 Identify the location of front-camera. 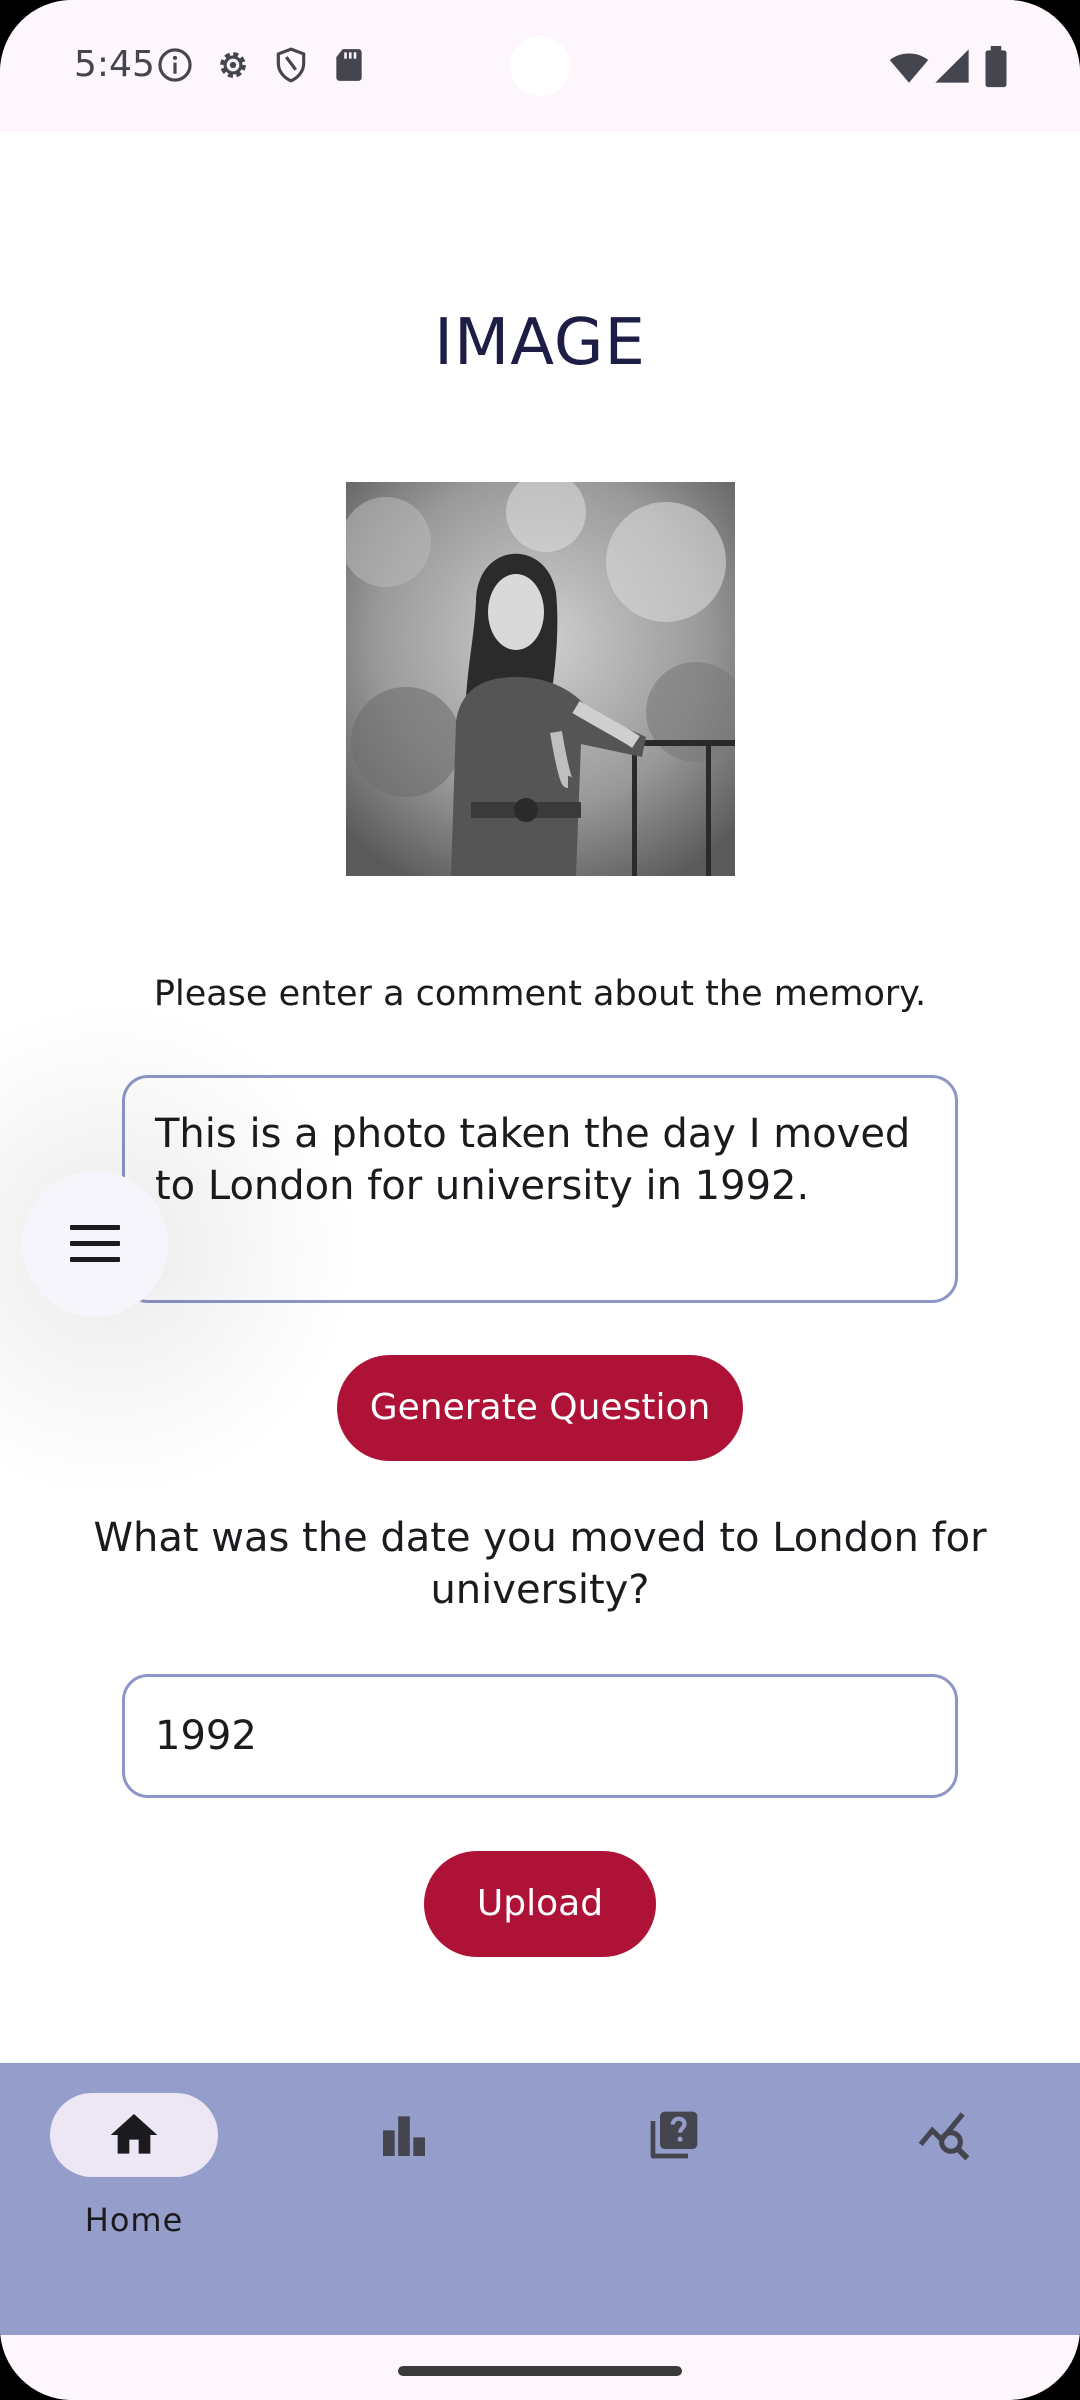
(540, 66).